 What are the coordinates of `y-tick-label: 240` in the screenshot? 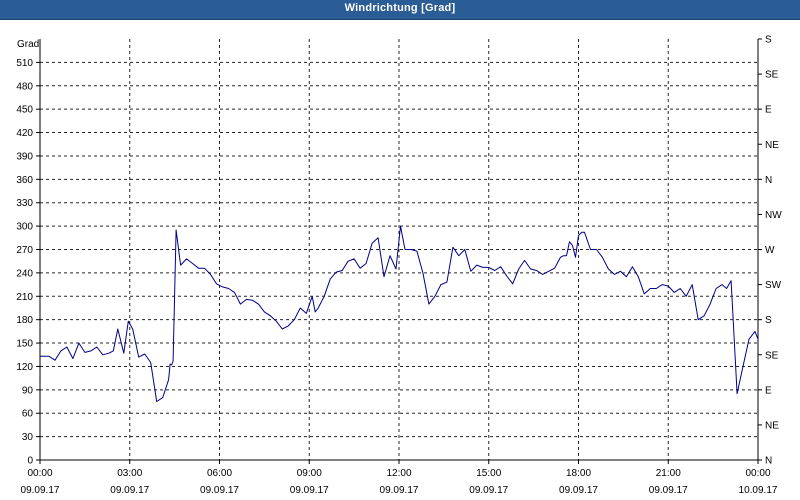 It's located at (24, 273).